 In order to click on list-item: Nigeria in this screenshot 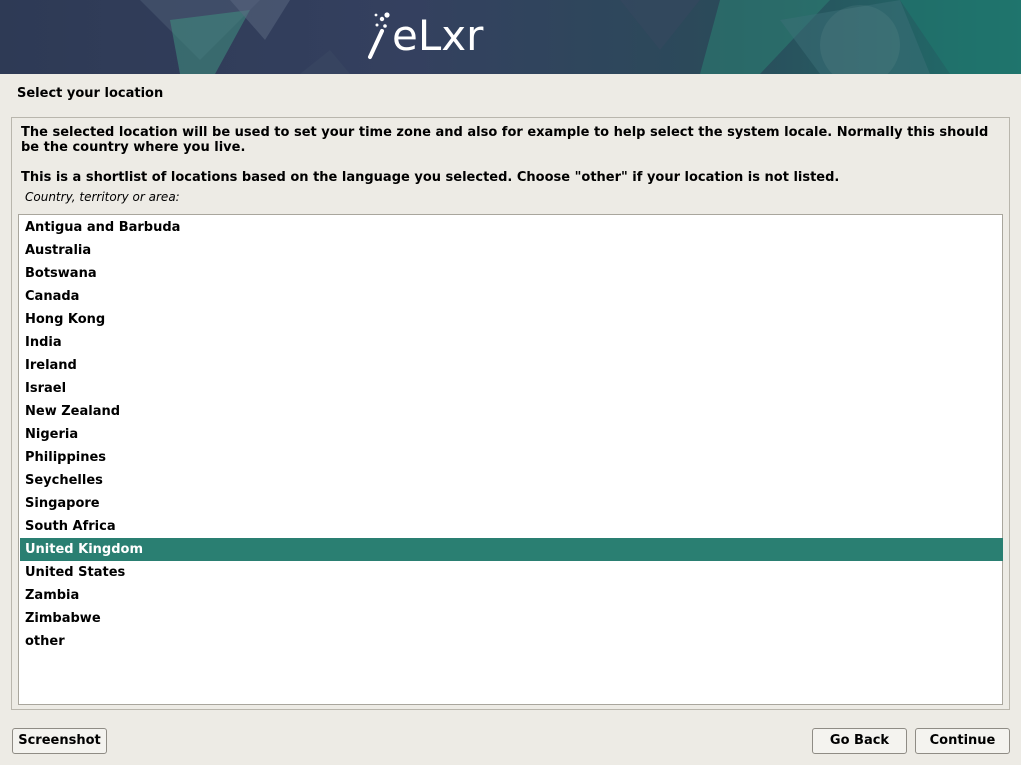, I will do `click(511, 434)`.